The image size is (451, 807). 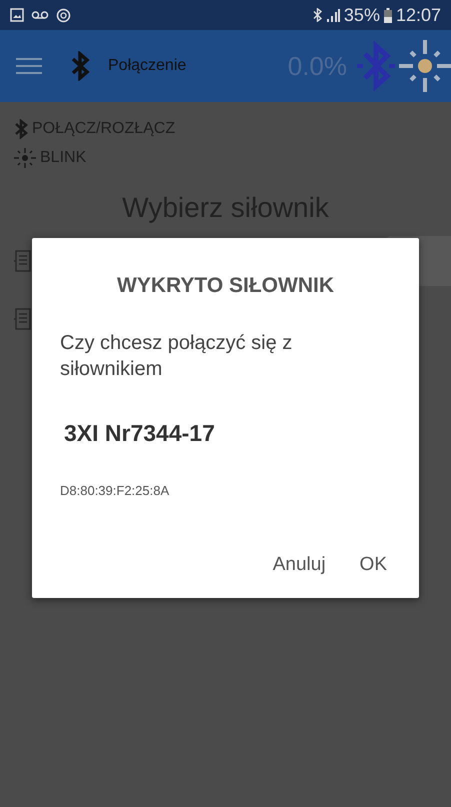 What do you see at coordinates (25, 158) in the screenshot?
I see `sun-icon` at bounding box center [25, 158].